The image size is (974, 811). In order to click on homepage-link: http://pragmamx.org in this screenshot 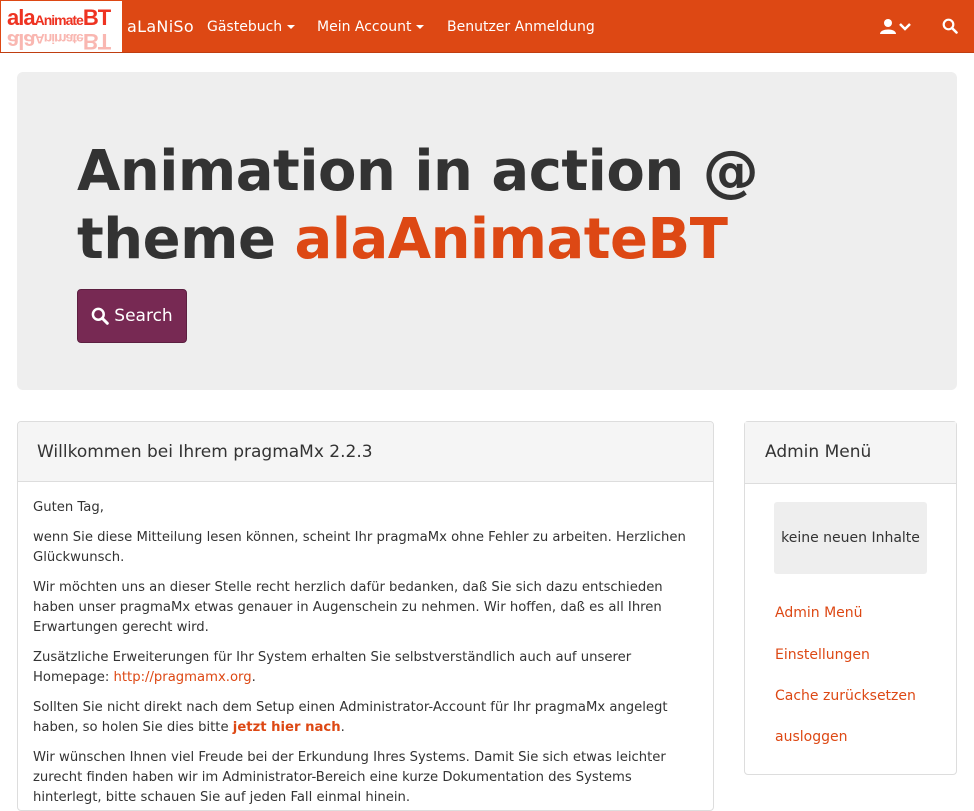, I will do `click(183, 677)`.